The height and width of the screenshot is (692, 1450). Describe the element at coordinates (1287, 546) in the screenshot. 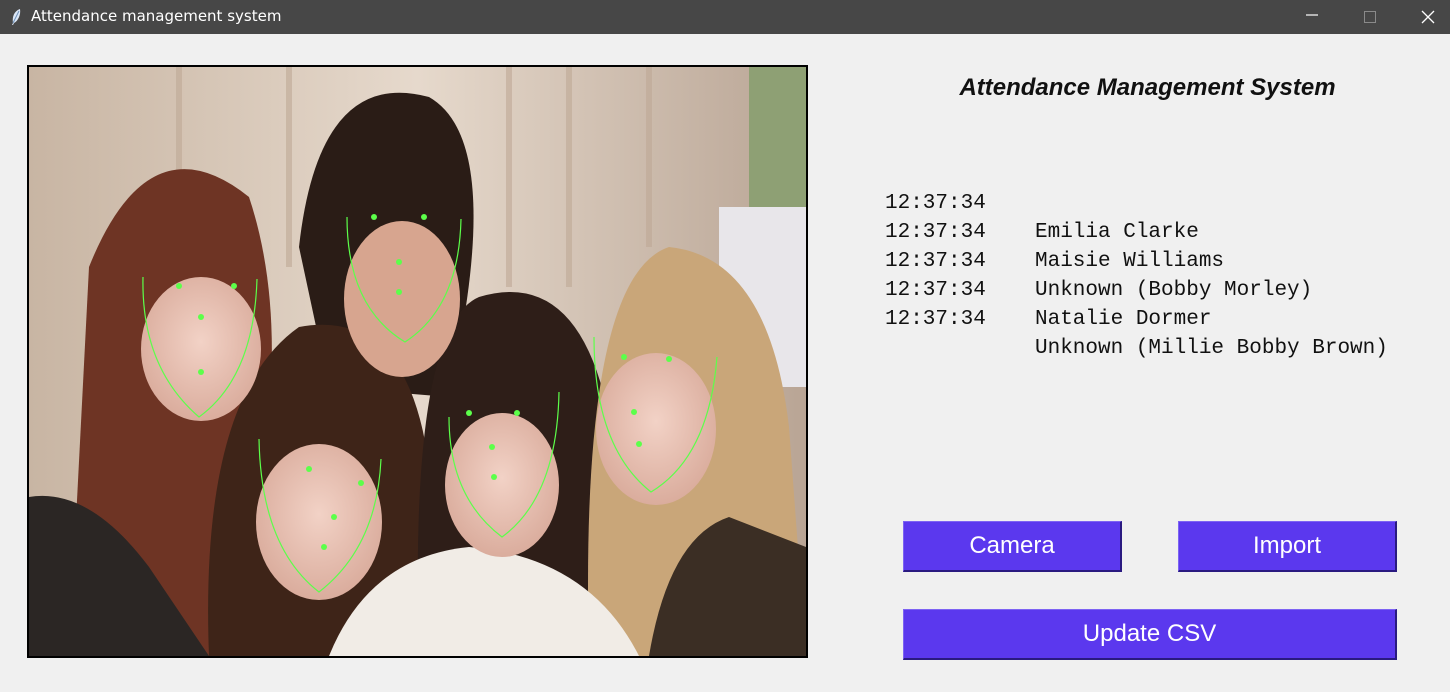

I see `import-button: Import` at that location.